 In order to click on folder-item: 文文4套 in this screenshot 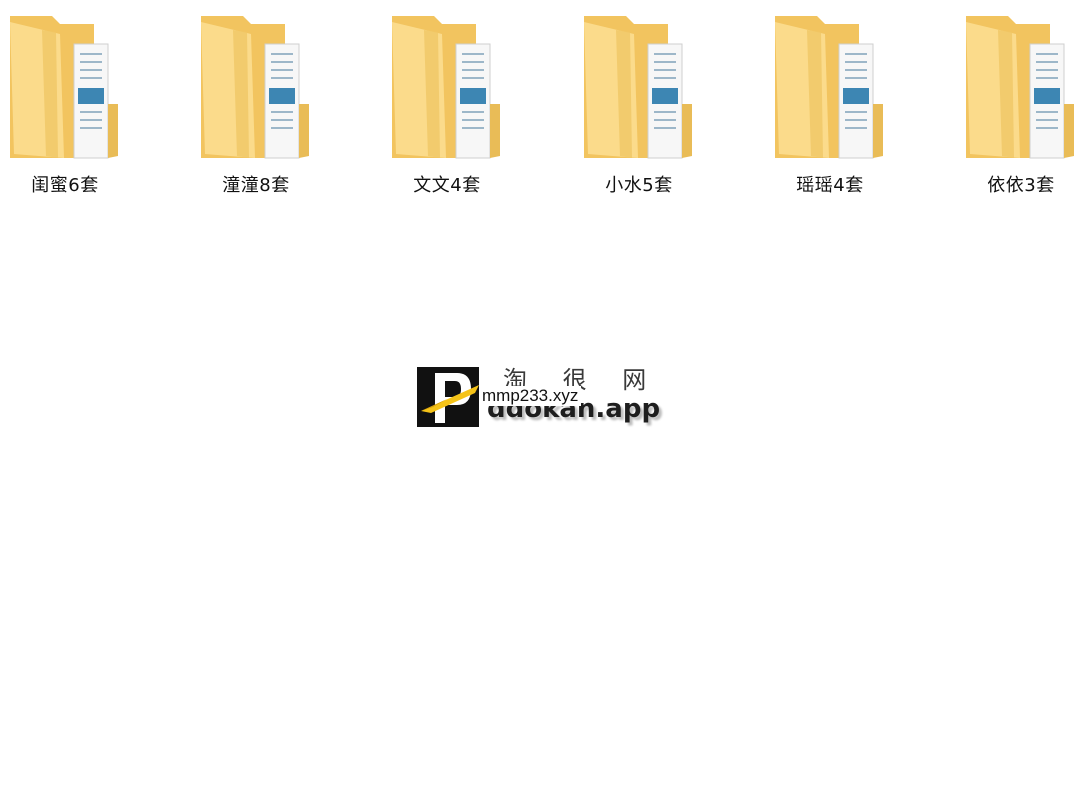, I will do `click(447, 103)`.